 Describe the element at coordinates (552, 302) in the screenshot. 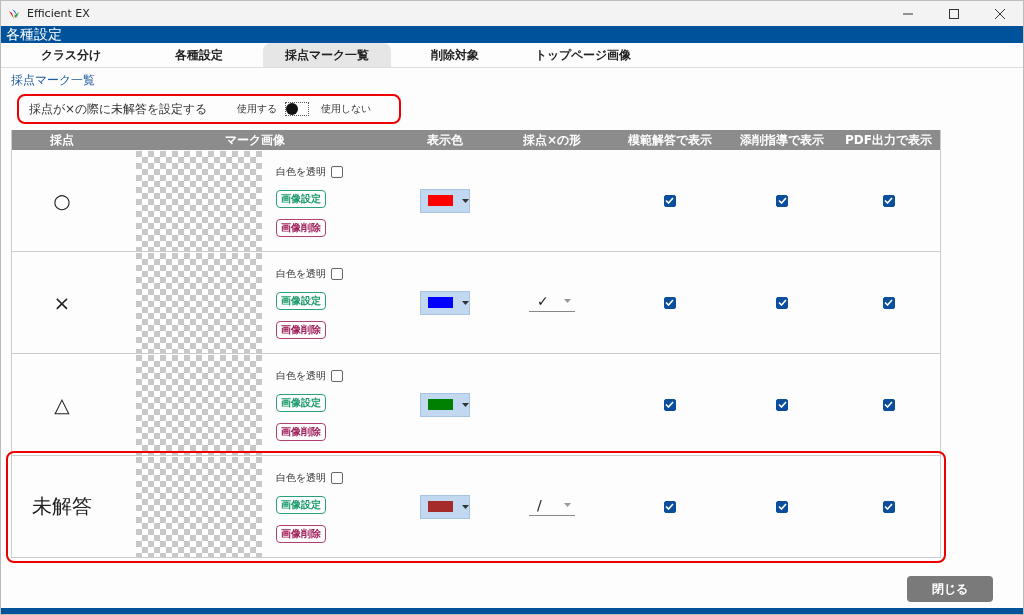

I see `shape-dropdown: ✓` at that location.